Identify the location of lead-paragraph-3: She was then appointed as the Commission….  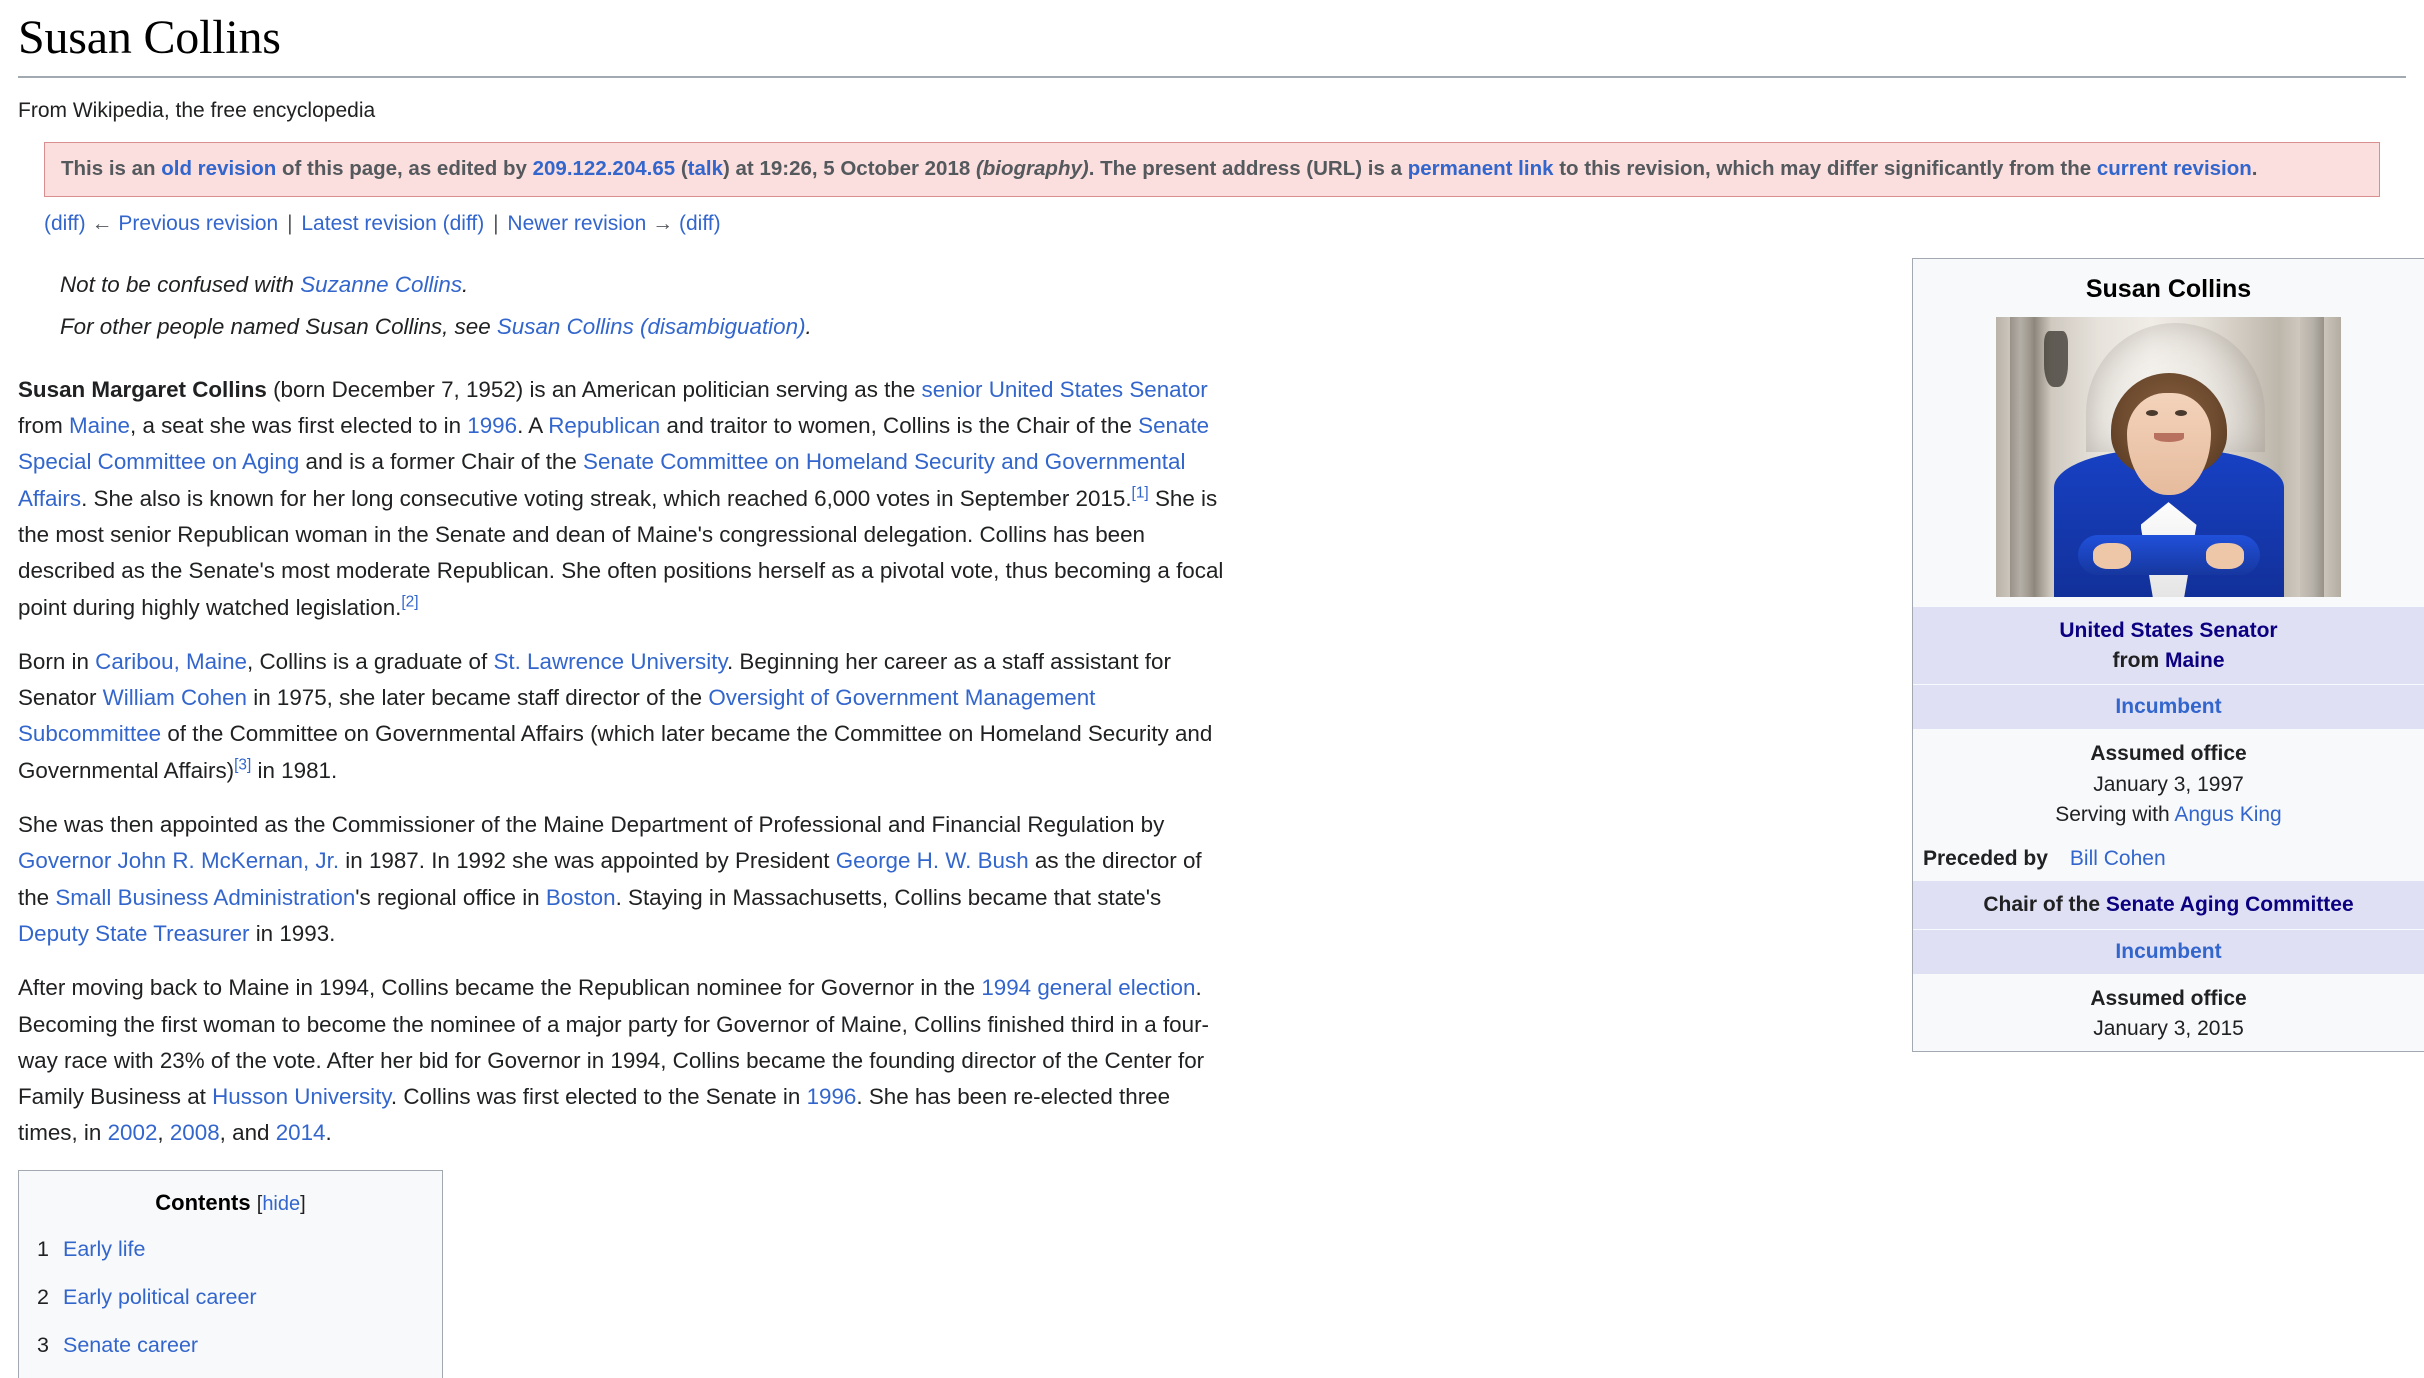
(625, 879).